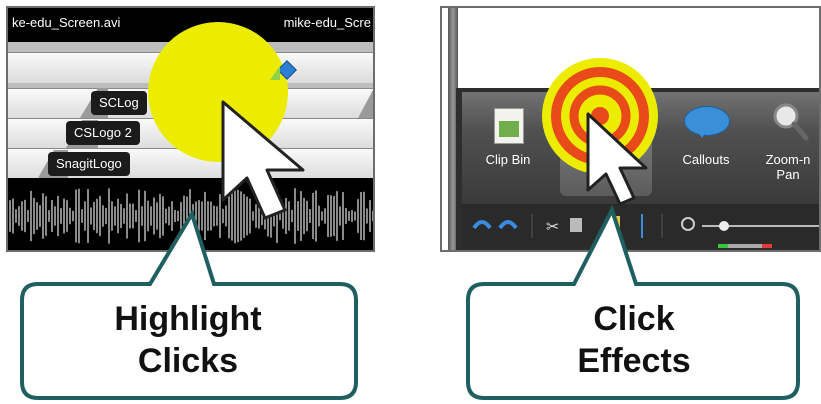  What do you see at coordinates (634, 319) in the screenshot?
I see `callout-right-line1: Click` at bounding box center [634, 319].